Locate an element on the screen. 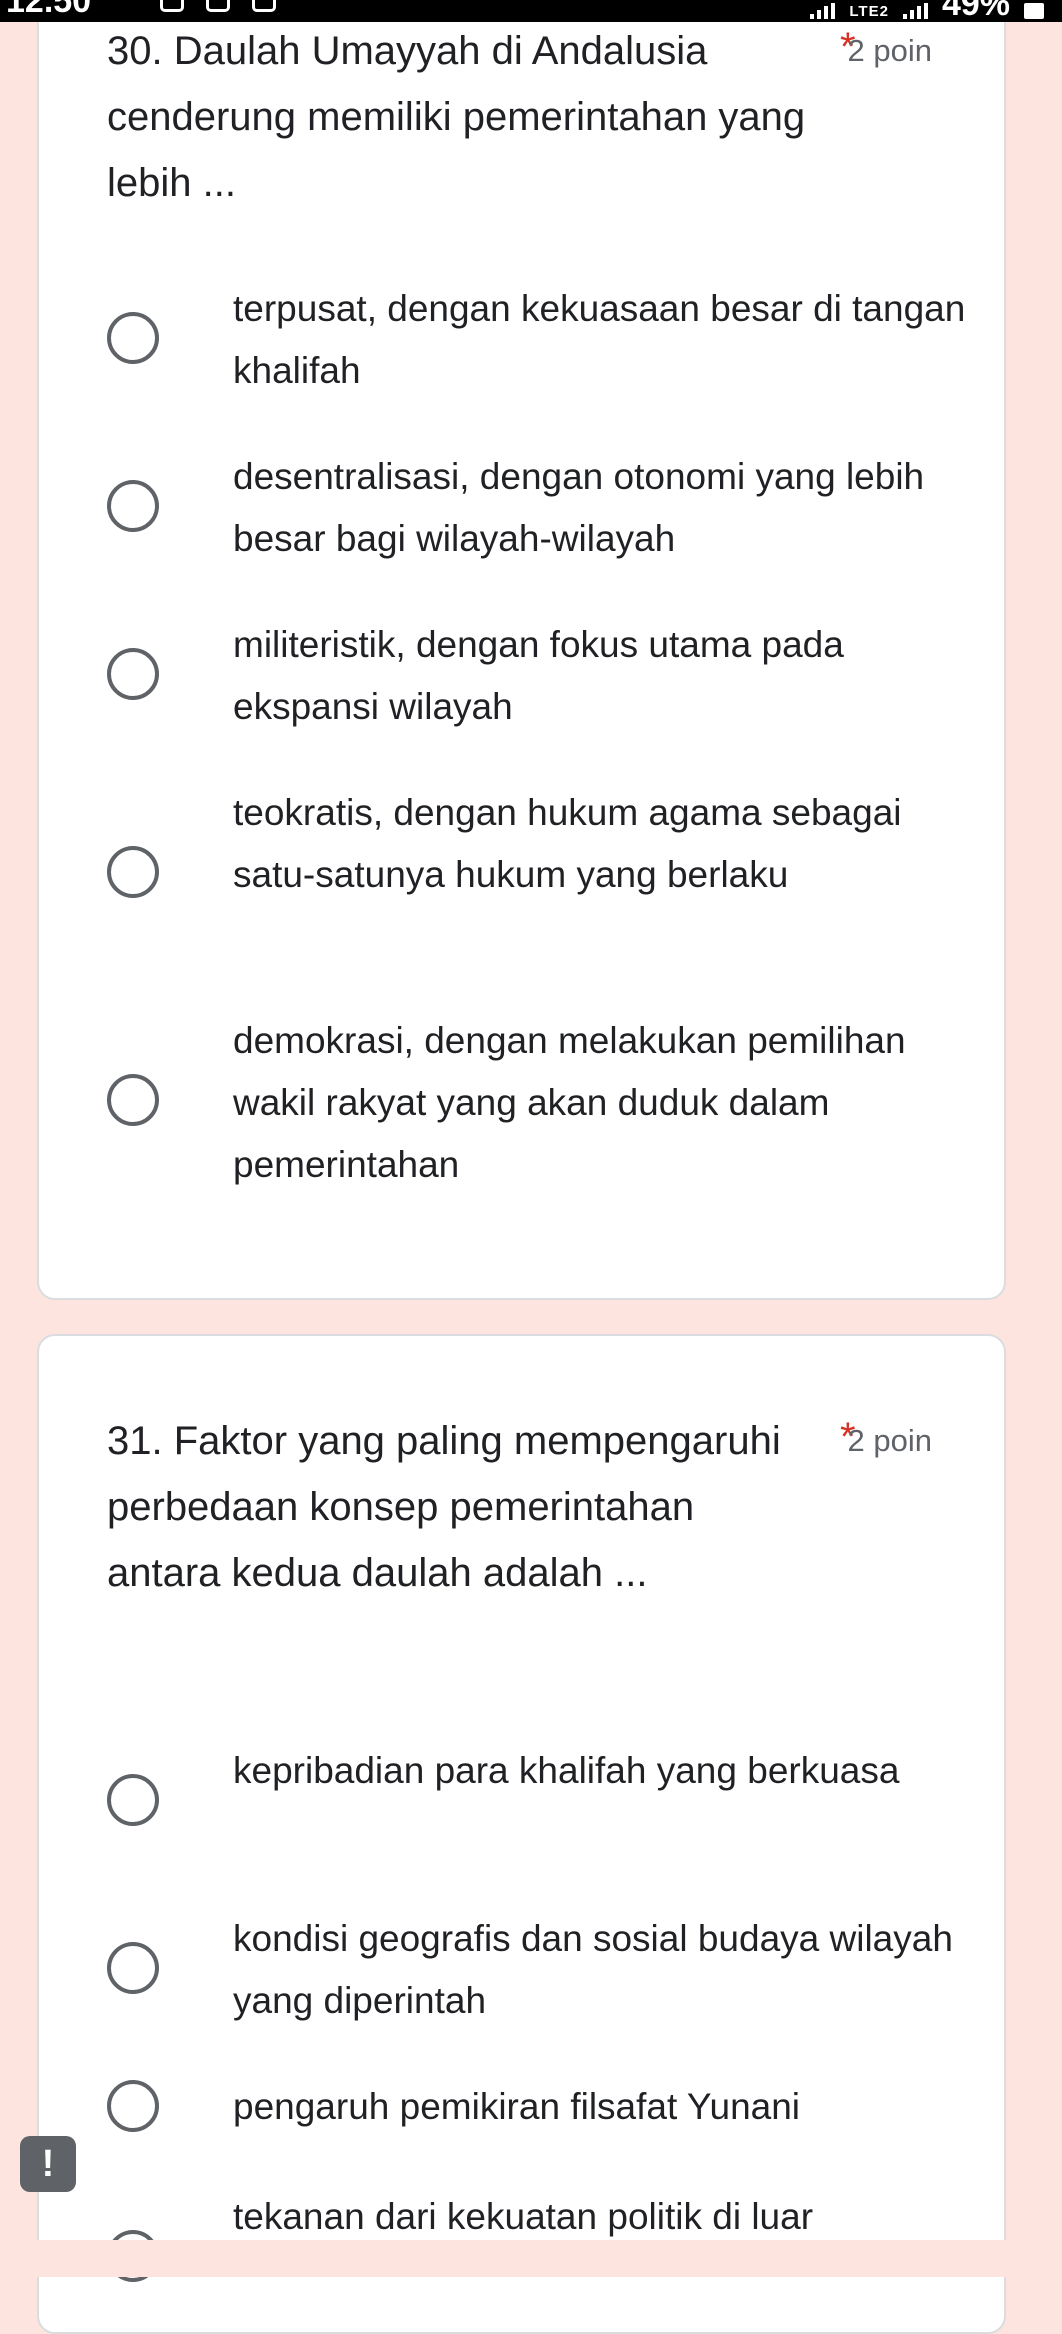 The height and width of the screenshot is (2334, 1062). battery-percent: 49% is located at coordinates (975, 11).